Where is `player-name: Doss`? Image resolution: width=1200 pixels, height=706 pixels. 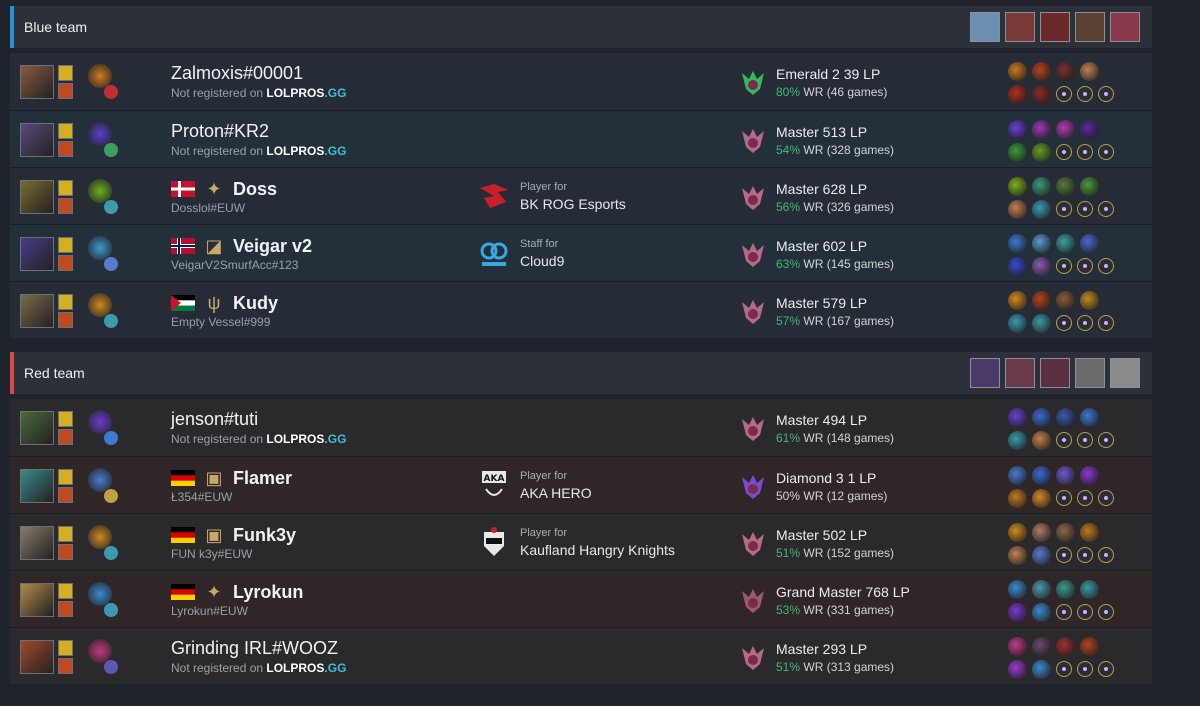 player-name: Doss is located at coordinates (255, 189).